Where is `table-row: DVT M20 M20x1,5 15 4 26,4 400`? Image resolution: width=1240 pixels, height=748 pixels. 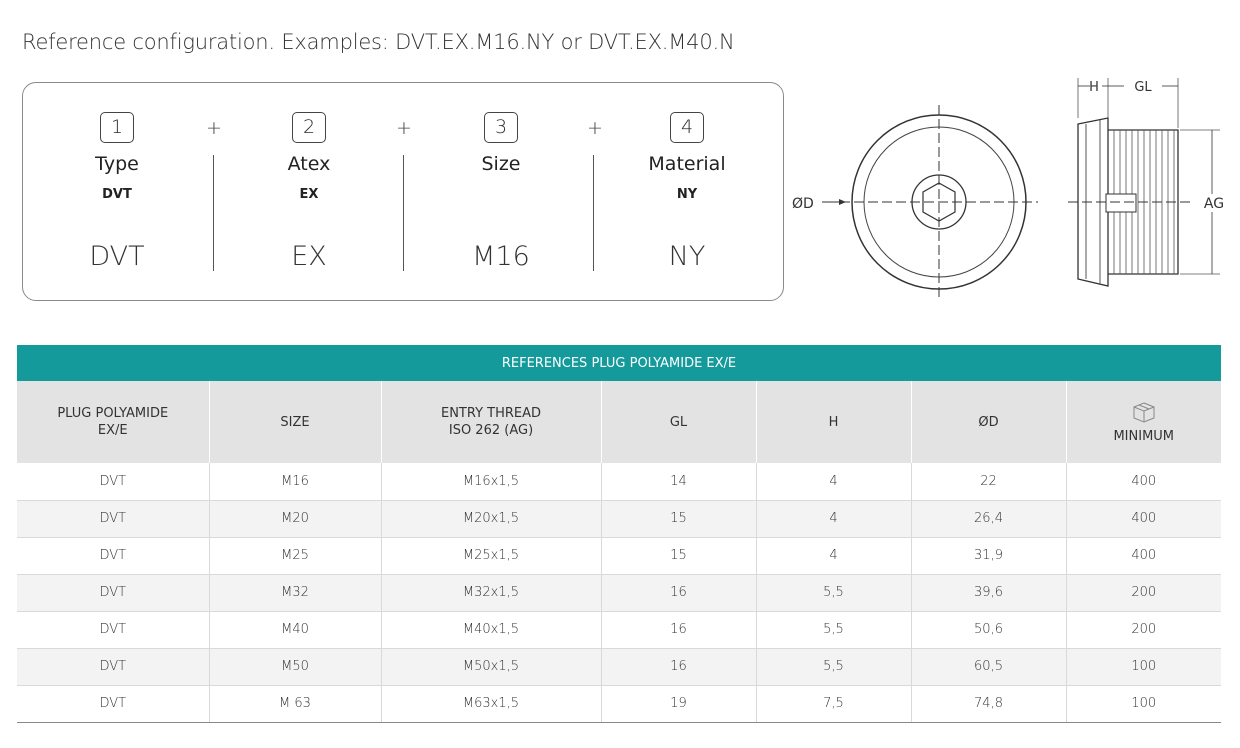 table-row: DVT M20 M20x1,5 15 4 26,4 400 is located at coordinates (619, 519).